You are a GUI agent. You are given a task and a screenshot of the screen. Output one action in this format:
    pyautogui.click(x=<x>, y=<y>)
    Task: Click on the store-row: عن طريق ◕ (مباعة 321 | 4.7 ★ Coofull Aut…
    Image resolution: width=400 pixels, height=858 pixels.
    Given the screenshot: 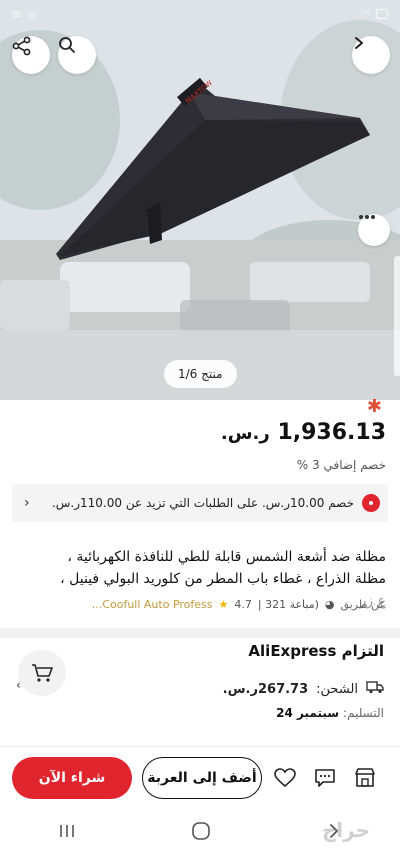 What is the action you would take?
    pyautogui.click(x=199, y=604)
    